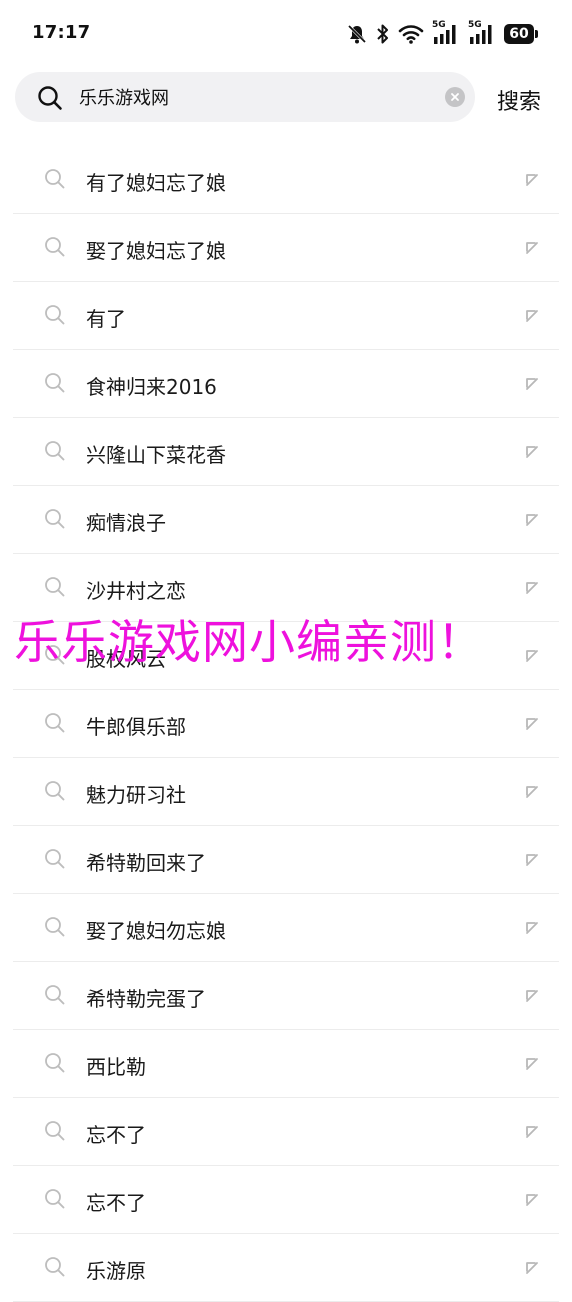 Image resolution: width=572 pixels, height=1302 pixels. Describe the element at coordinates (286, 996) in the screenshot. I see `suggestion-item: 希特勒完蛋了` at that location.